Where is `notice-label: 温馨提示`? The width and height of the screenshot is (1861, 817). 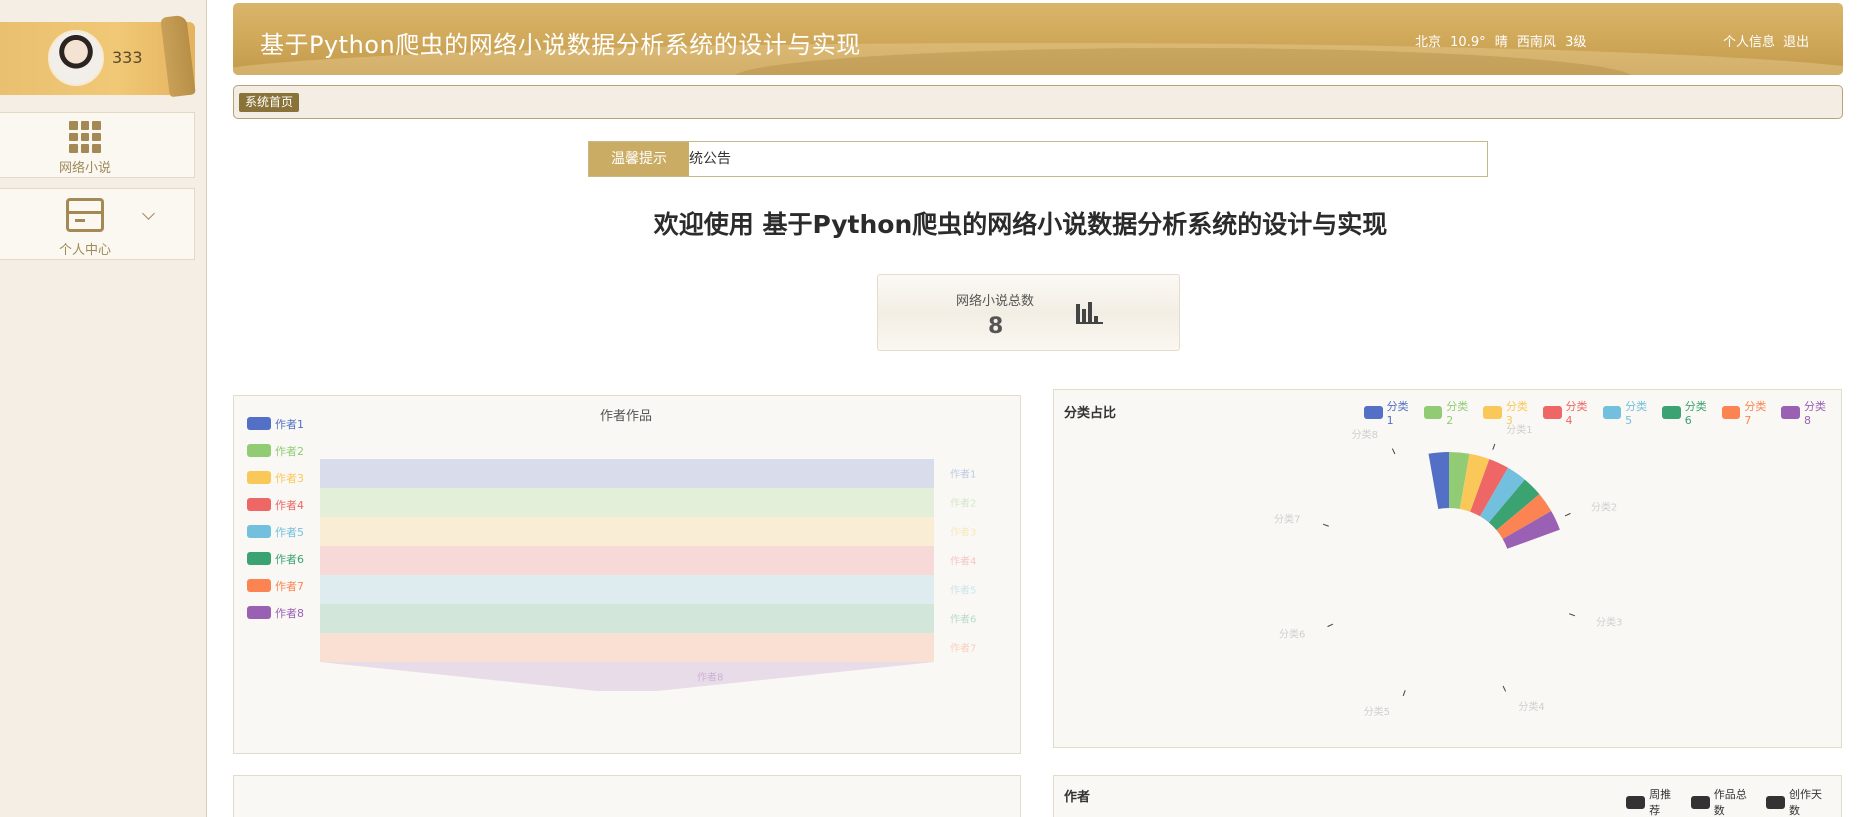 notice-label: 温馨提示 is located at coordinates (639, 159).